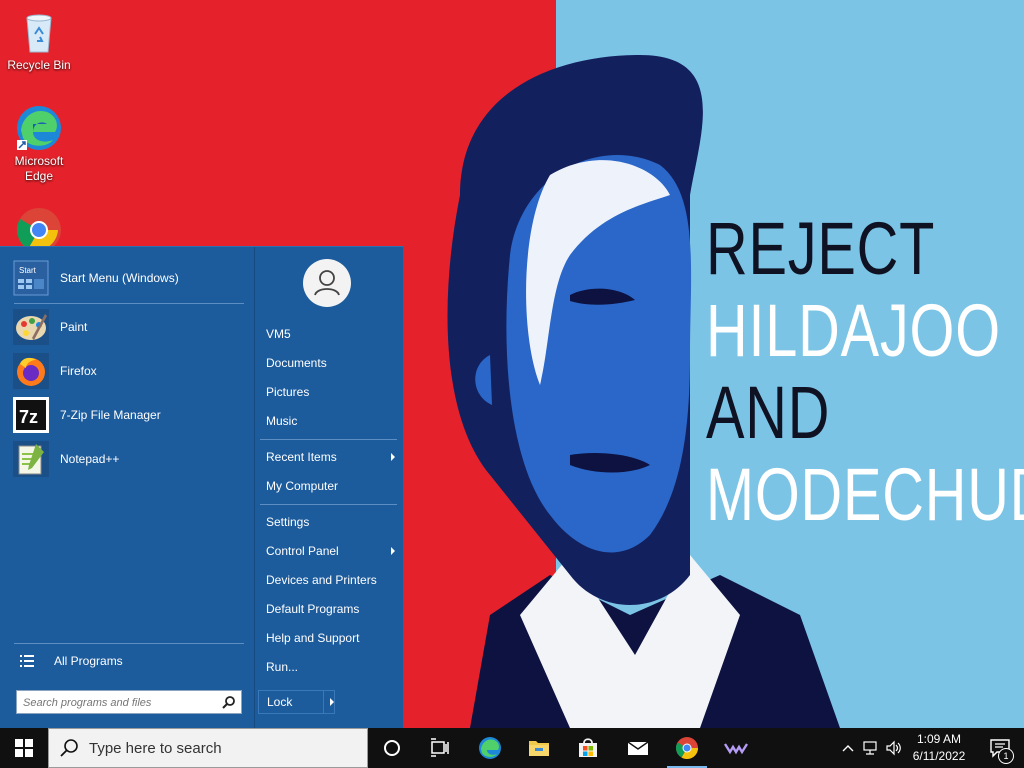 This screenshot has width=1024, height=768. Describe the element at coordinates (128, 371) in the screenshot. I see `program-firefox: Firefox` at that location.